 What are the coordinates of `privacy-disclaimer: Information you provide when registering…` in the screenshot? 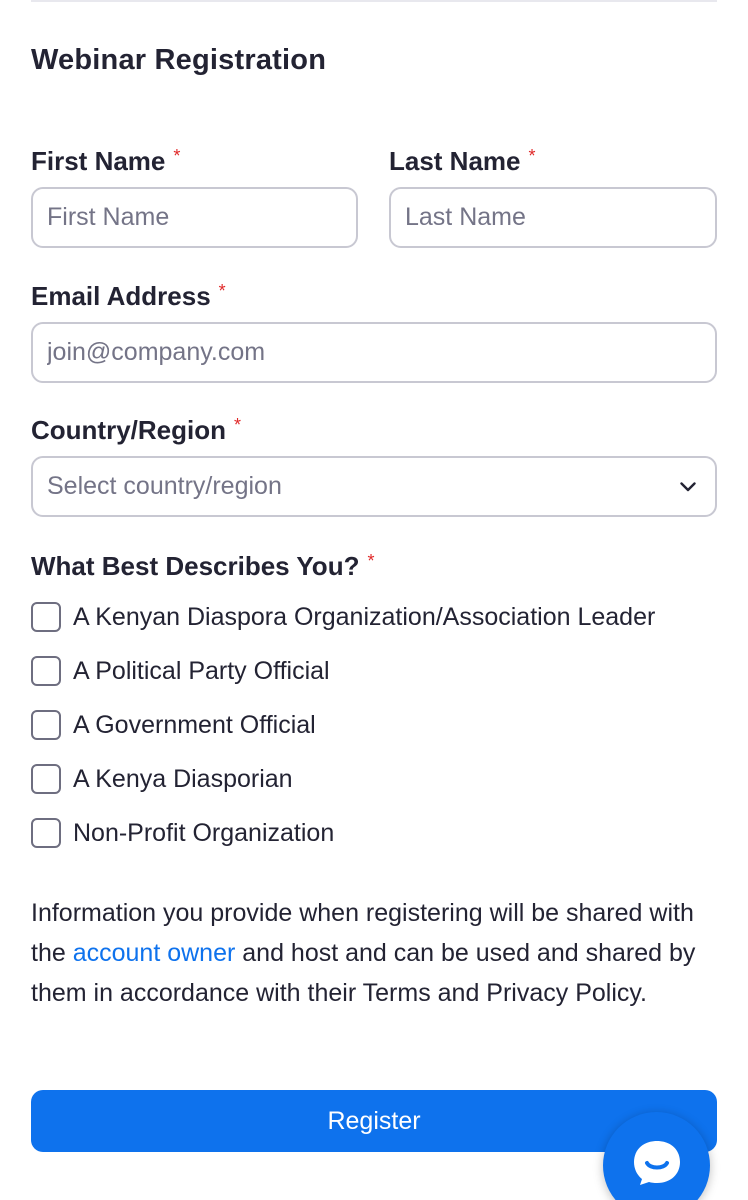 It's located at (376, 953).